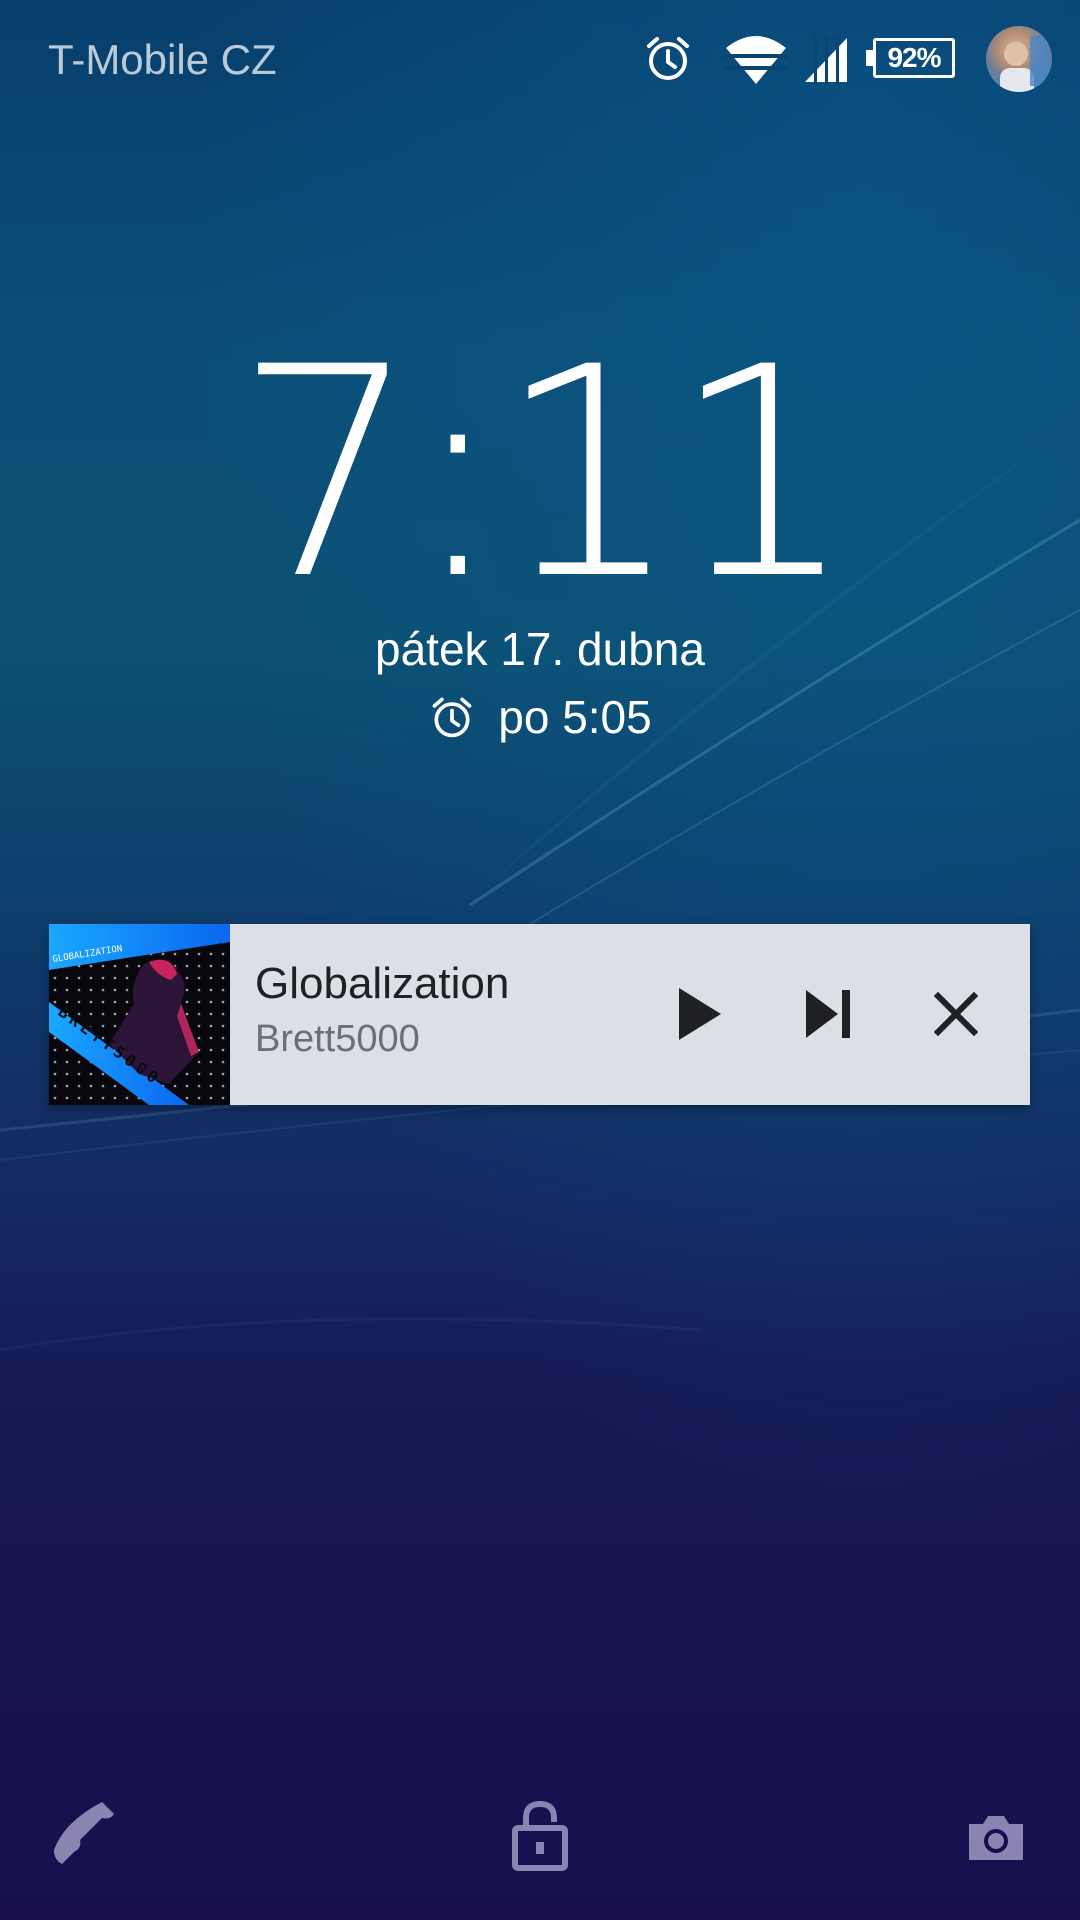 The width and height of the screenshot is (1080, 1920). I want to click on battery-icon: 92%, so click(914, 58).